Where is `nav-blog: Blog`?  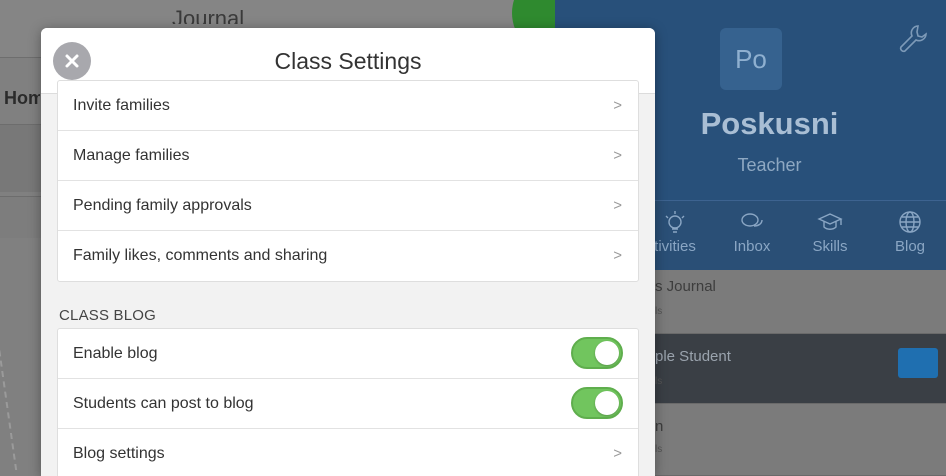 nav-blog: Blog is located at coordinates (910, 235).